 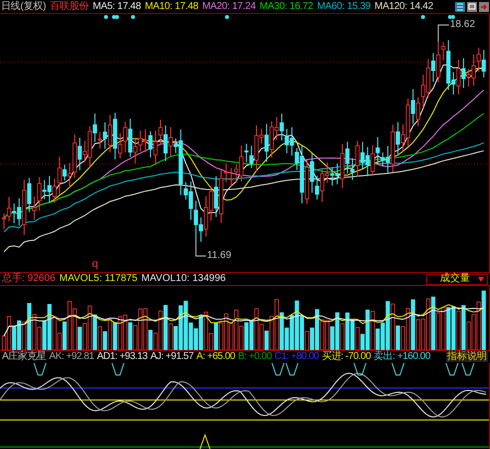 I want to click on moving-average-value: MA120: 14.42, so click(x=404, y=7).